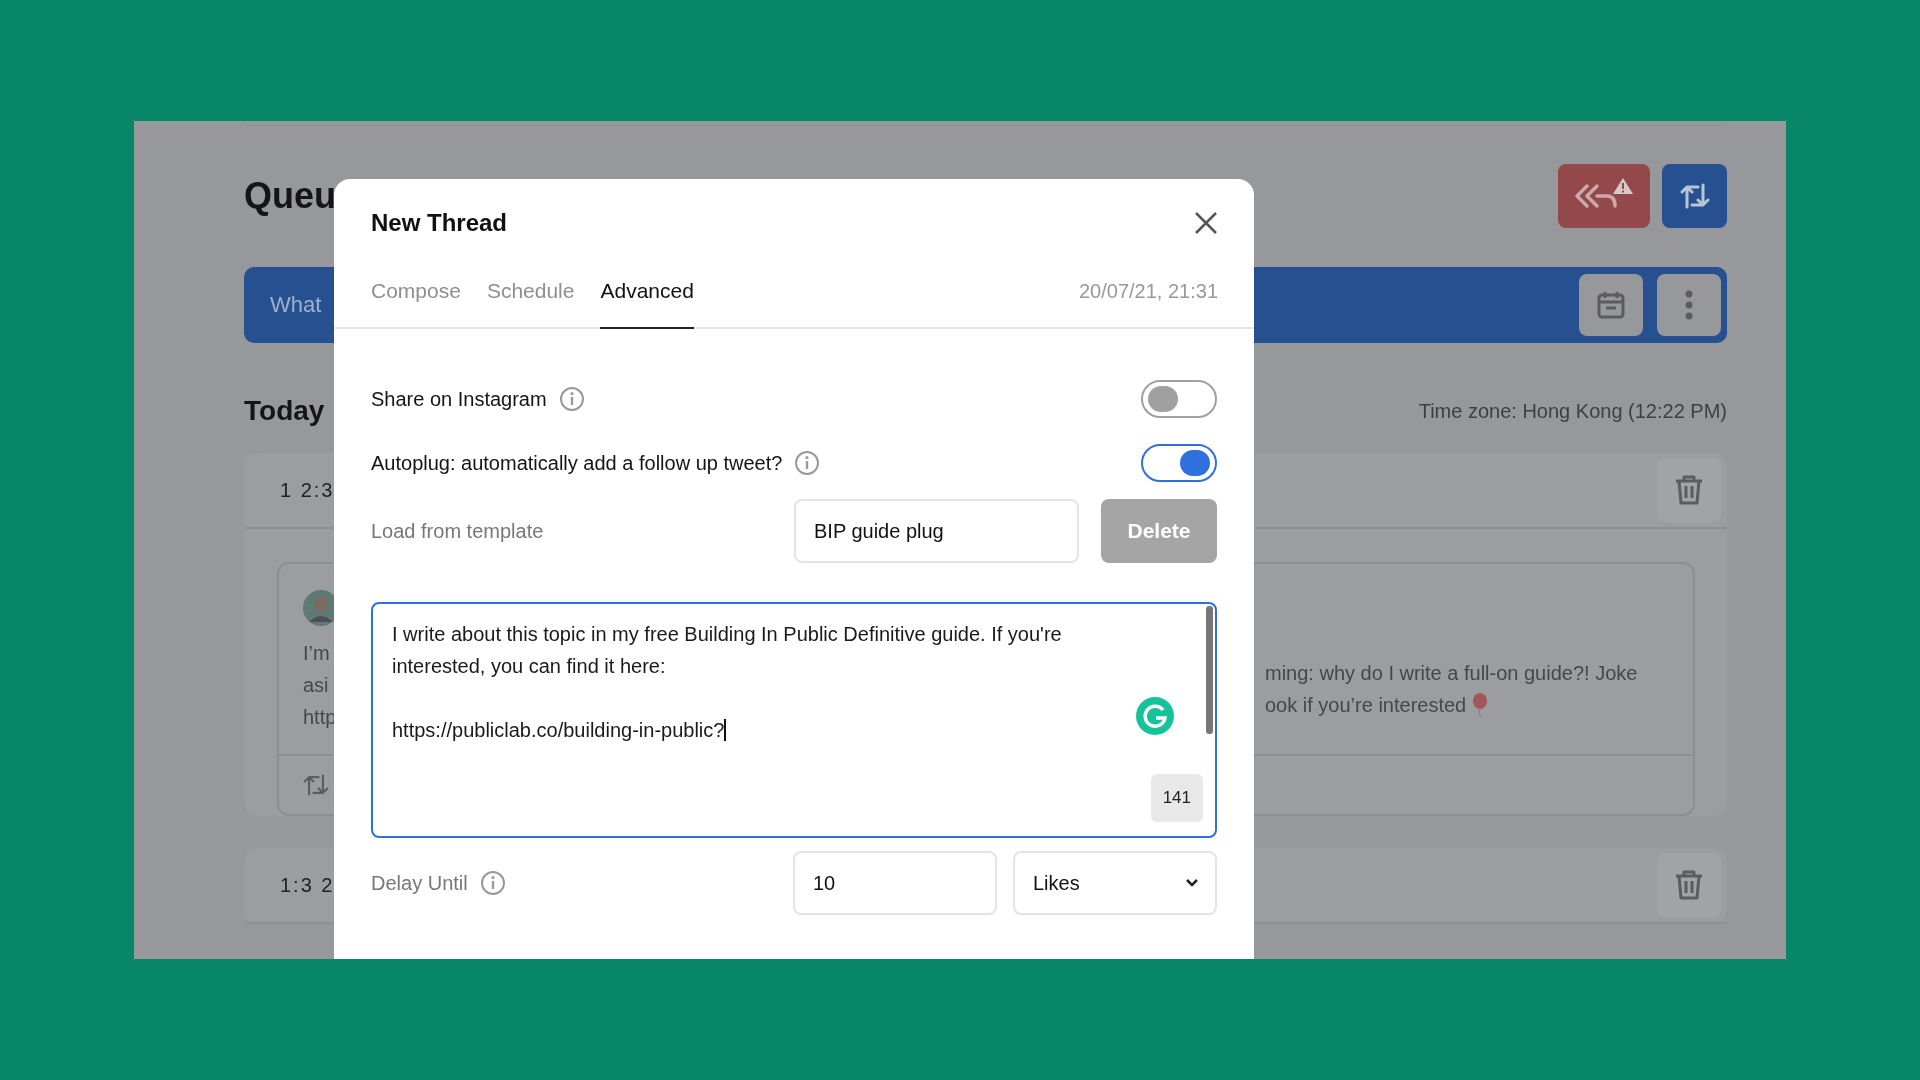 The height and width of the screenshot is (1080, 1920). I want to click on chevron-down-icon, so click(1192, 883).